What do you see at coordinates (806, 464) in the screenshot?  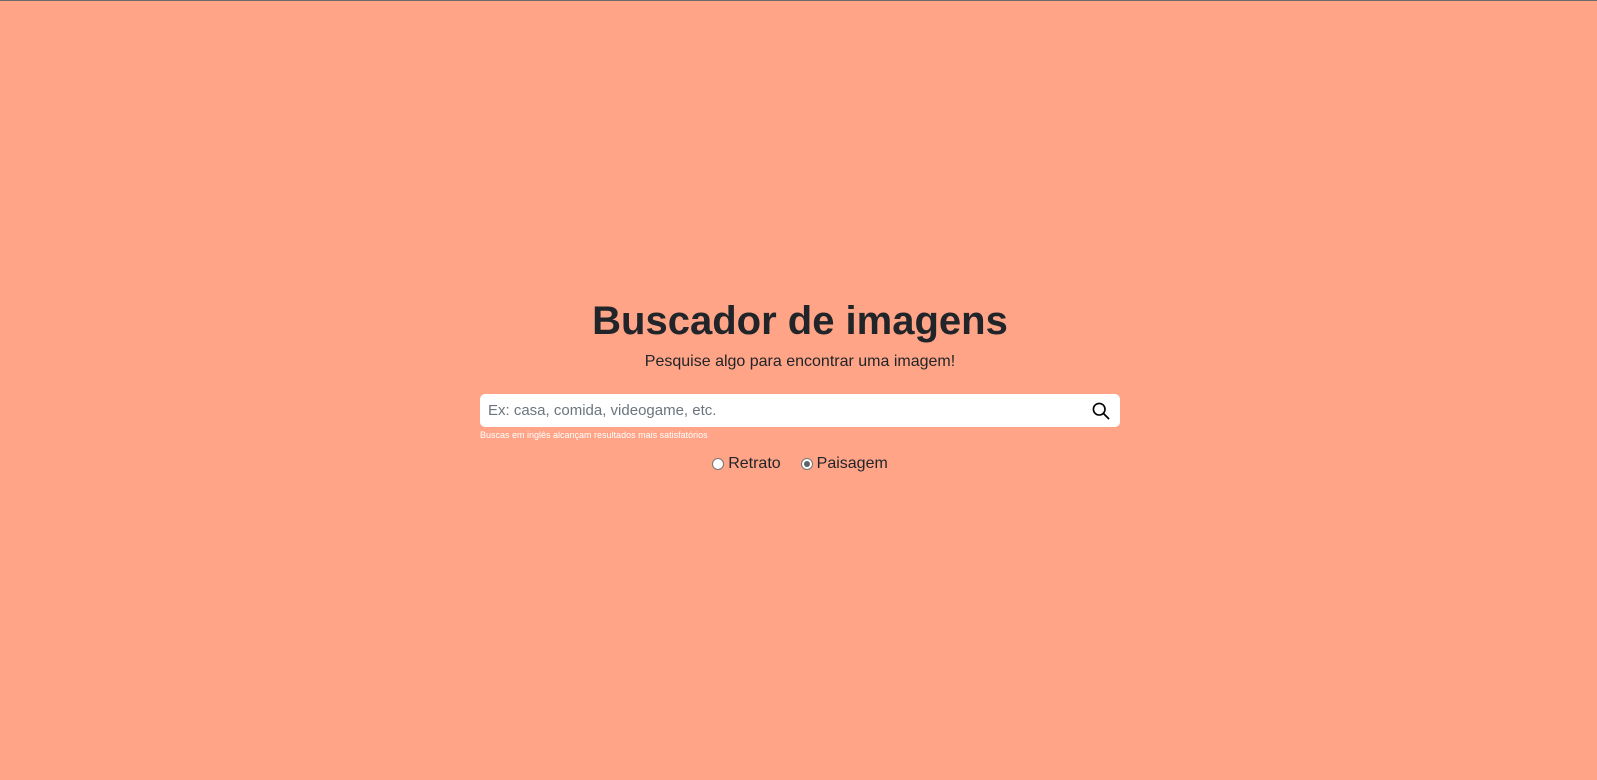 I see `radio-paisagem-circle` at bounding box center [806, 464].